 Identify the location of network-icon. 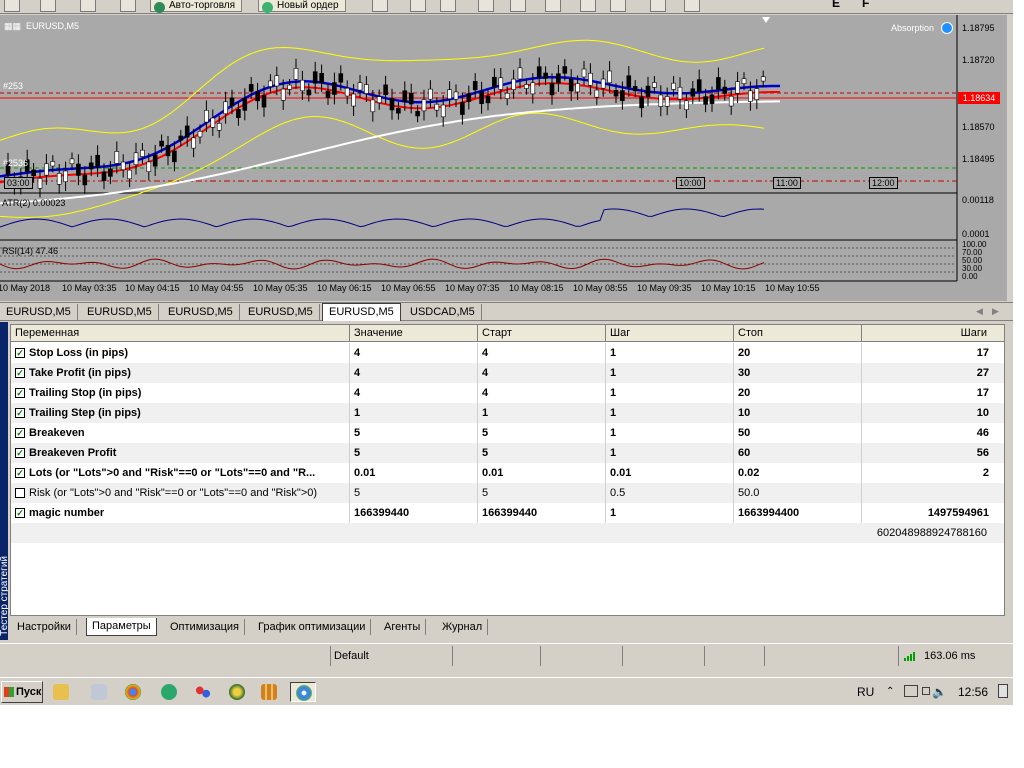
(911, 691).